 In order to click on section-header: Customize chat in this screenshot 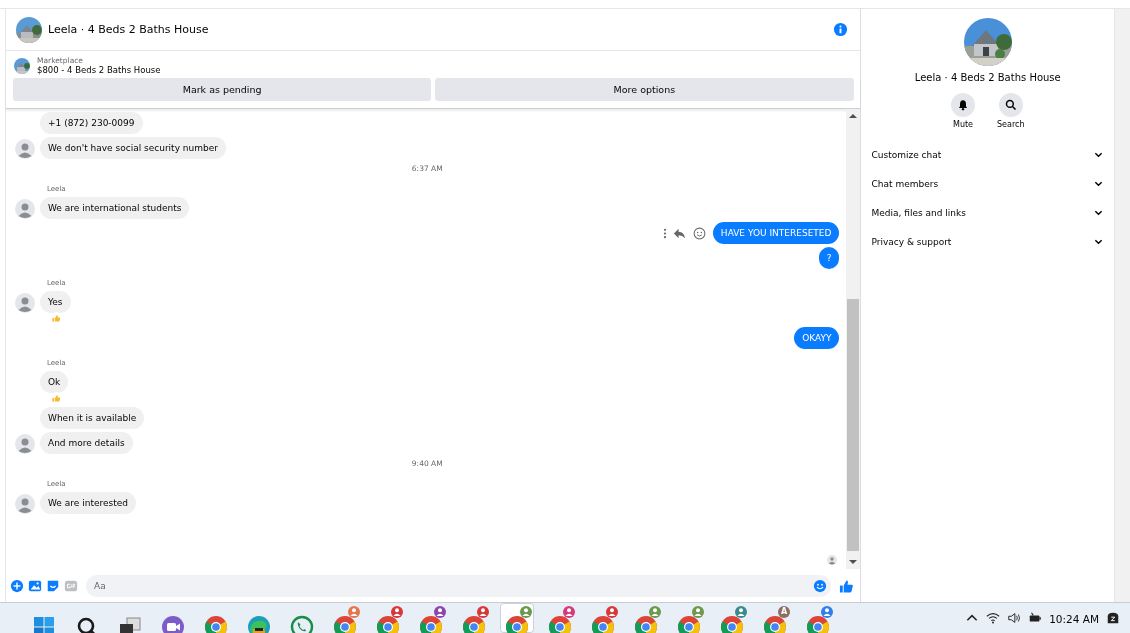, I will do `click(987, 154)`.